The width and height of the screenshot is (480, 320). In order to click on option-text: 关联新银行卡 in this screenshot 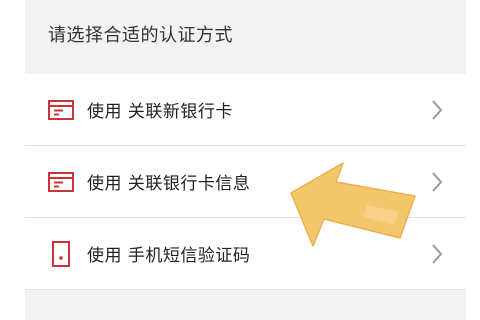, I will do `click(180, 112)`.